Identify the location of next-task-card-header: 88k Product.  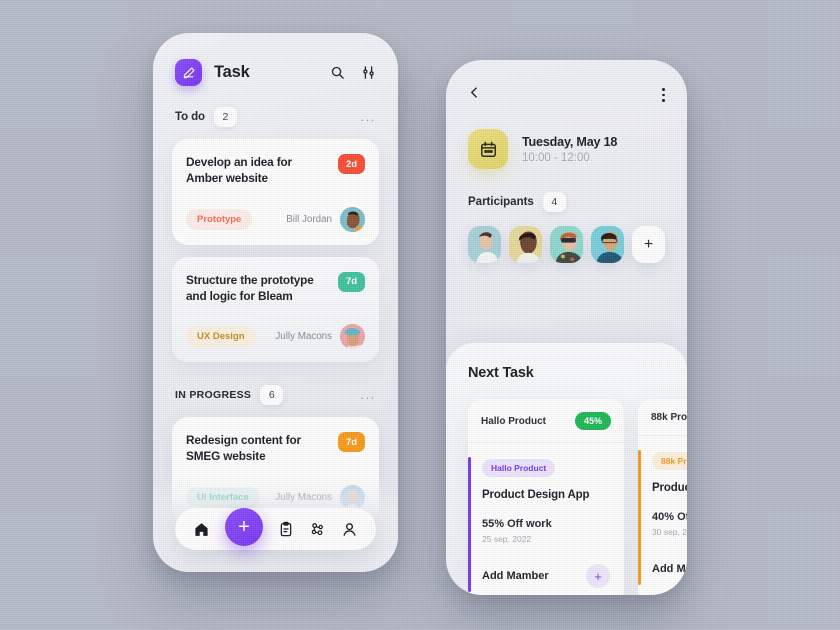
(662, 417).